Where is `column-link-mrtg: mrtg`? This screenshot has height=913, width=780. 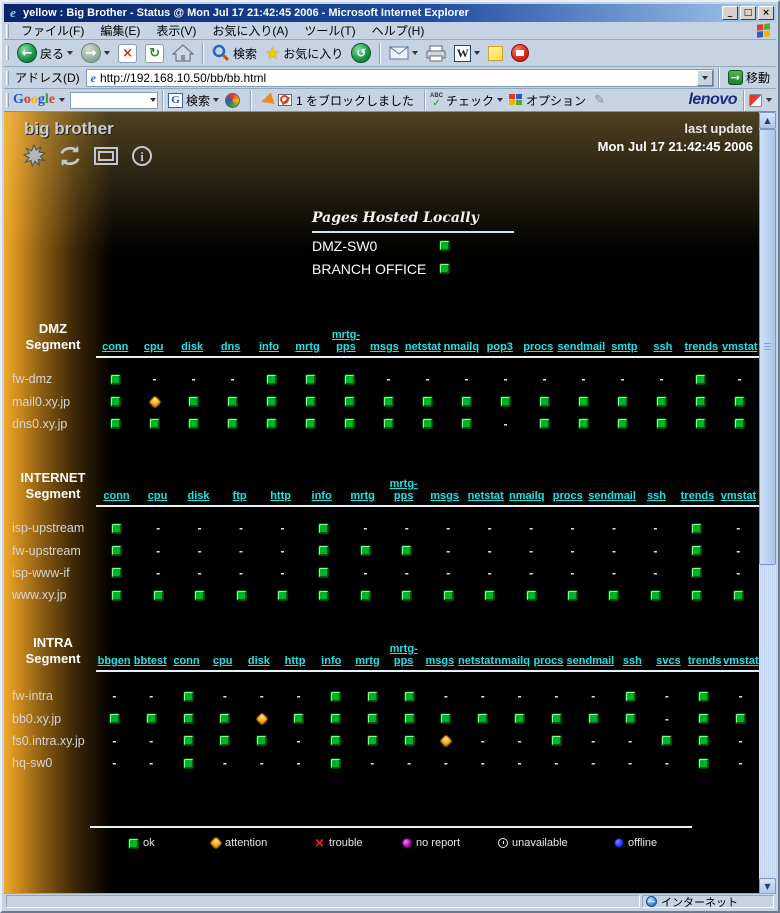
column-link-mrtg: mrtg is located at coordinates (367, 661).